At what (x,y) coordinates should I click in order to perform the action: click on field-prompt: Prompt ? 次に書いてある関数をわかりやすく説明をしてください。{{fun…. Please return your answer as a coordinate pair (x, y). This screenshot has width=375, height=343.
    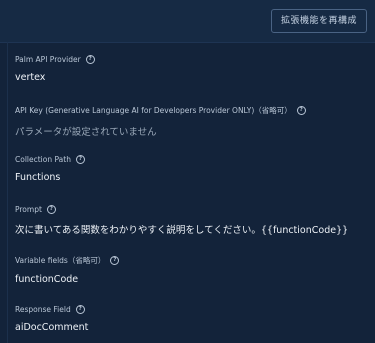
    Looking at the image, I should click on (181, 220).